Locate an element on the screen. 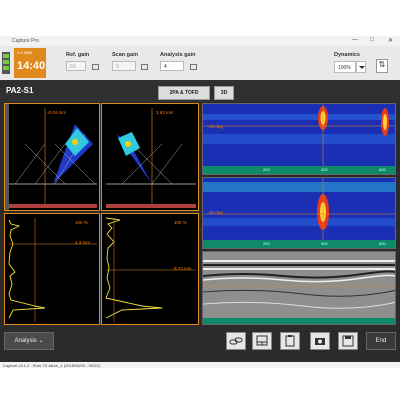  sector-scan-2: 3.63 mm is located at coordinates (150, 157).